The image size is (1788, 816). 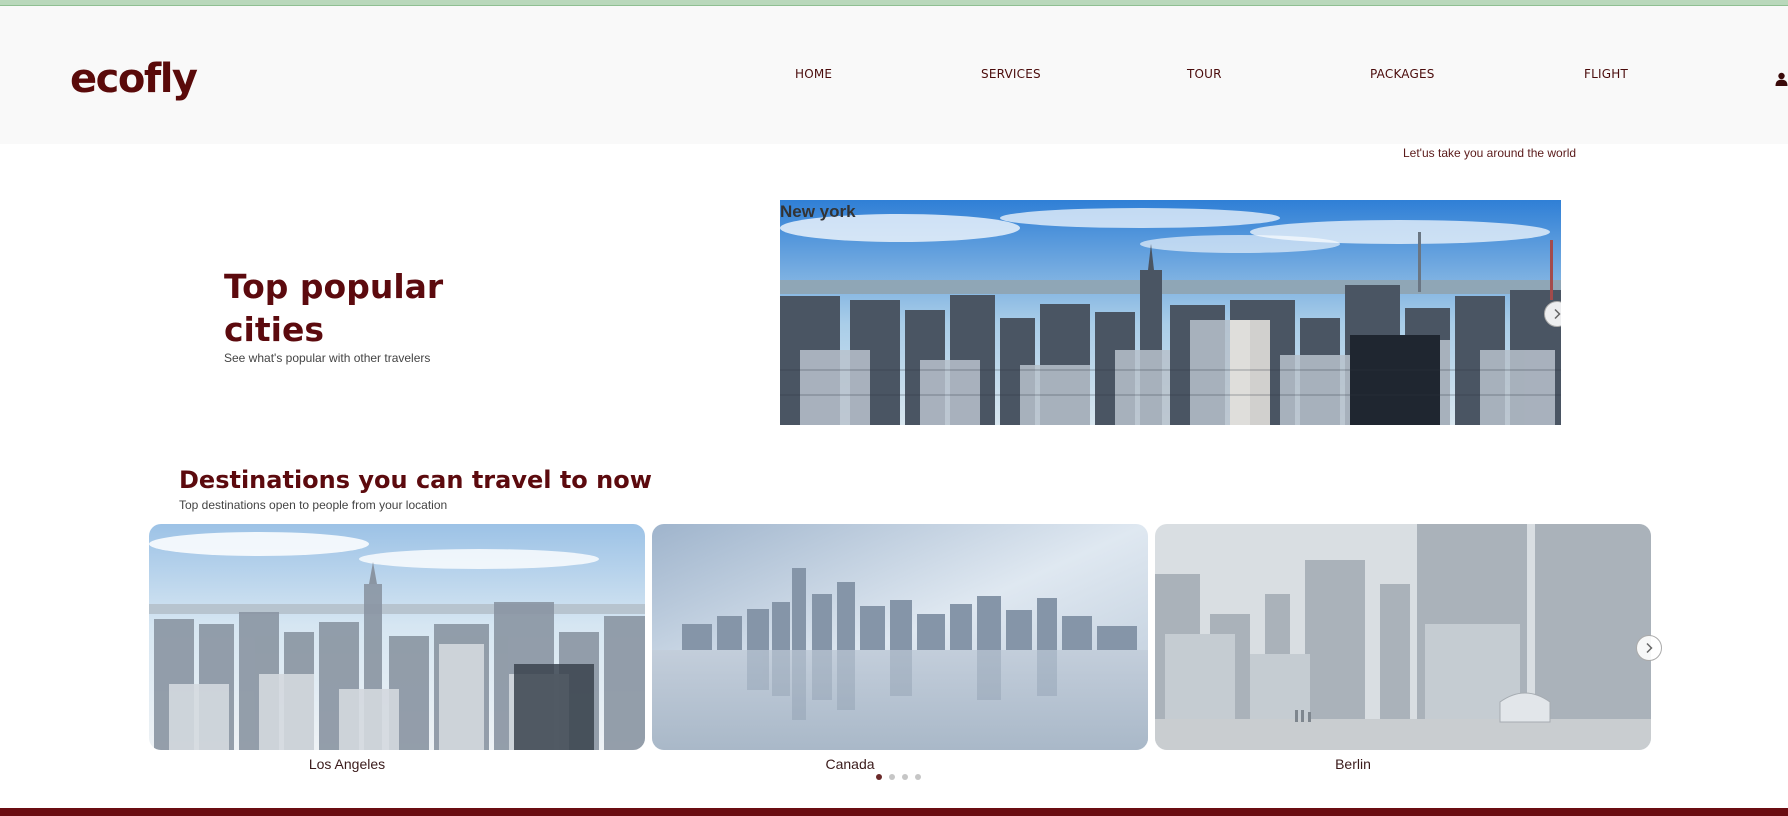 I want to click on nav-flight: FLIGHT, so click(x=1606, y=74).